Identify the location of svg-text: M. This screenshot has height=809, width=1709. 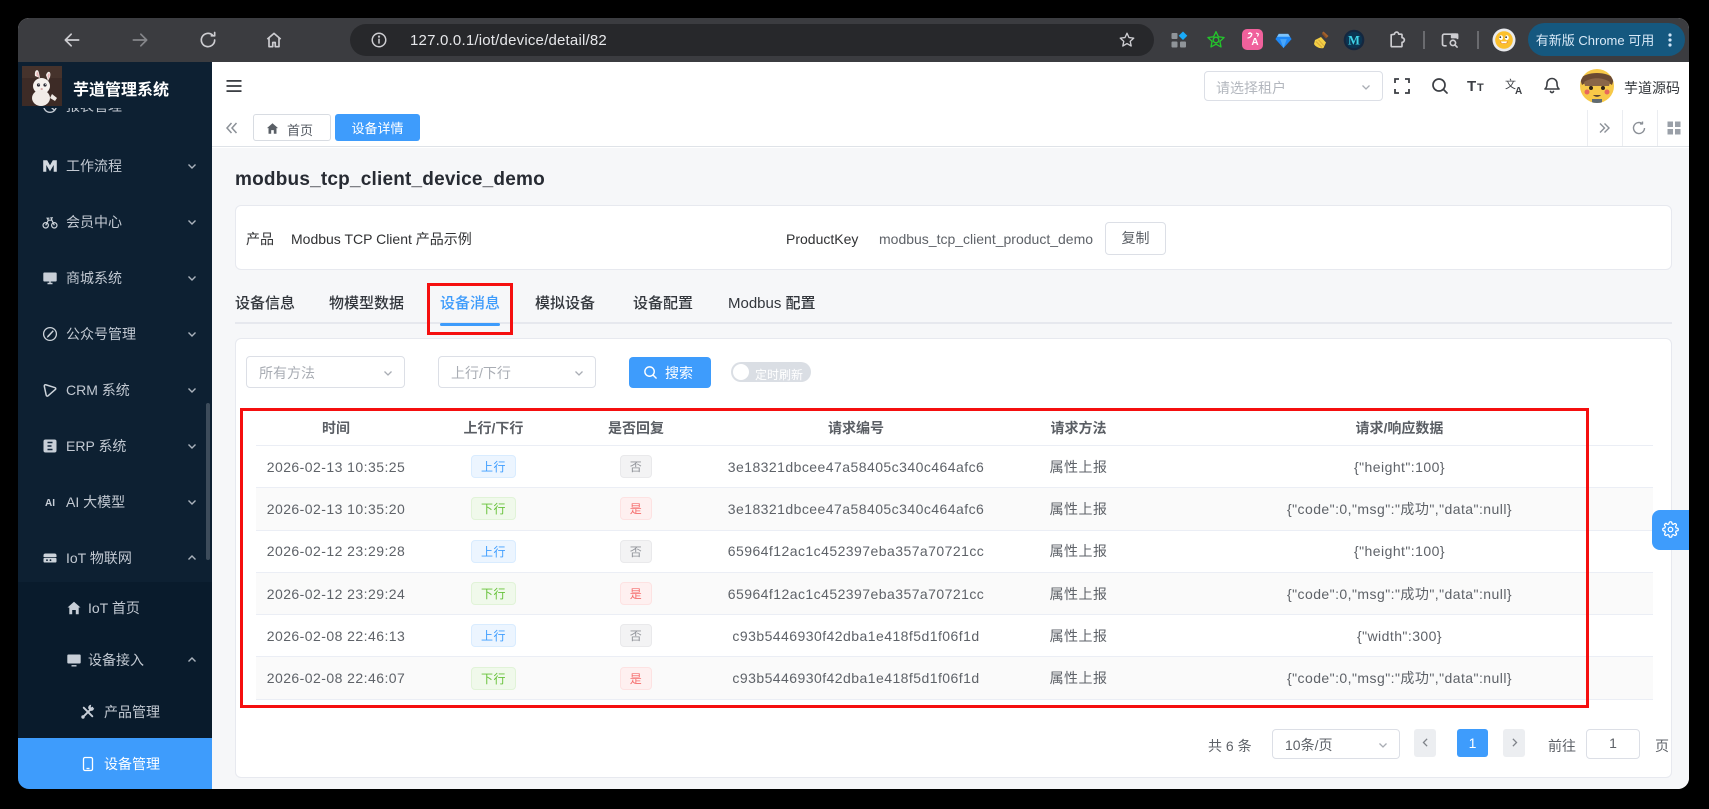
(1354, 41).